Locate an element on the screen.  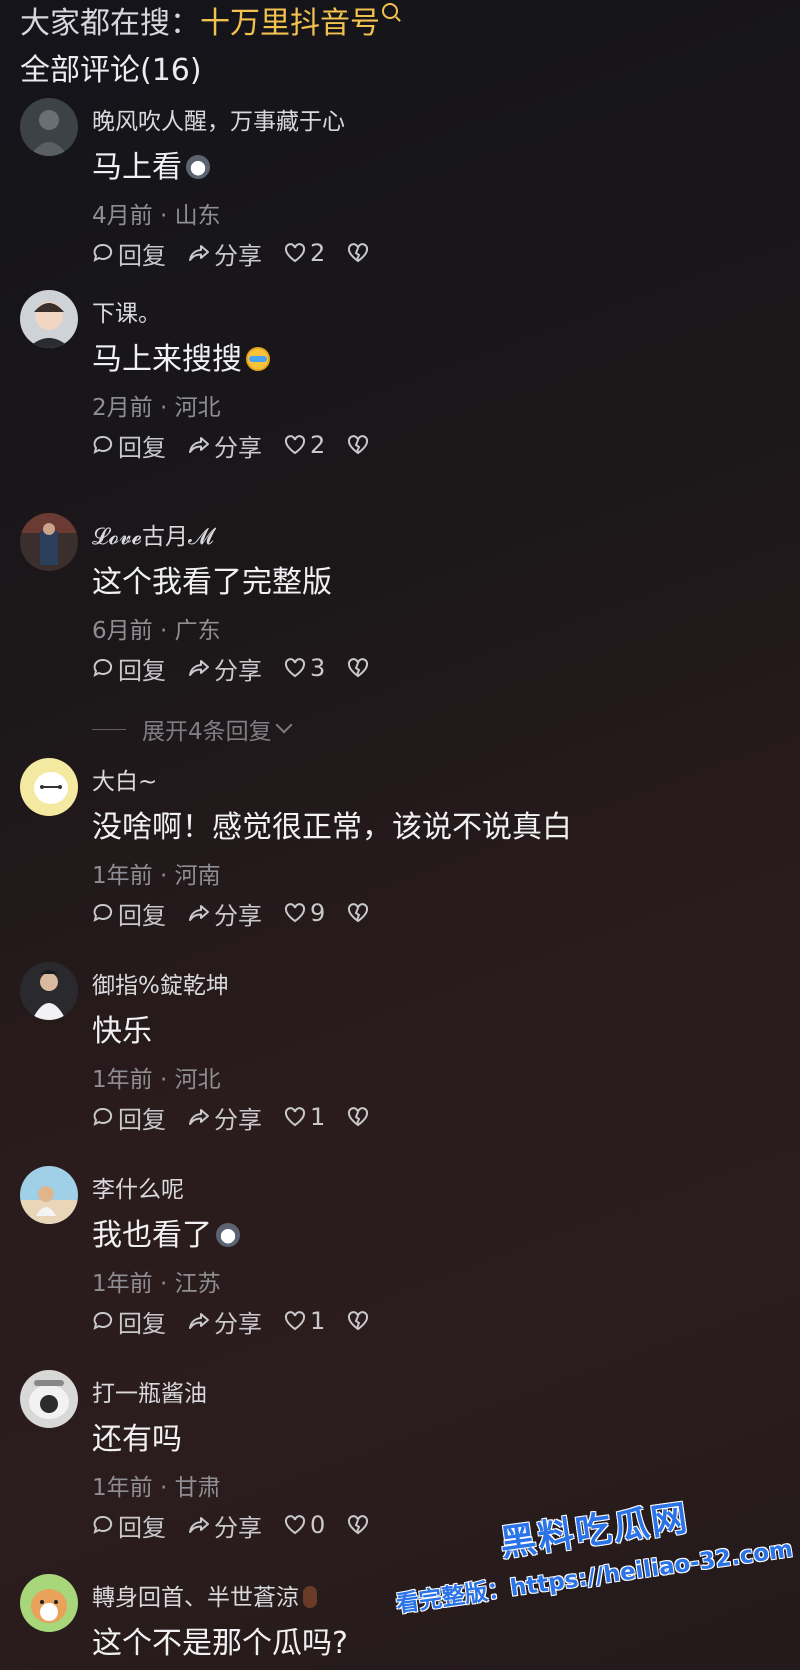
search-suggestion-keyword: 十万里抖音号 is located at coordinates (290, 23).